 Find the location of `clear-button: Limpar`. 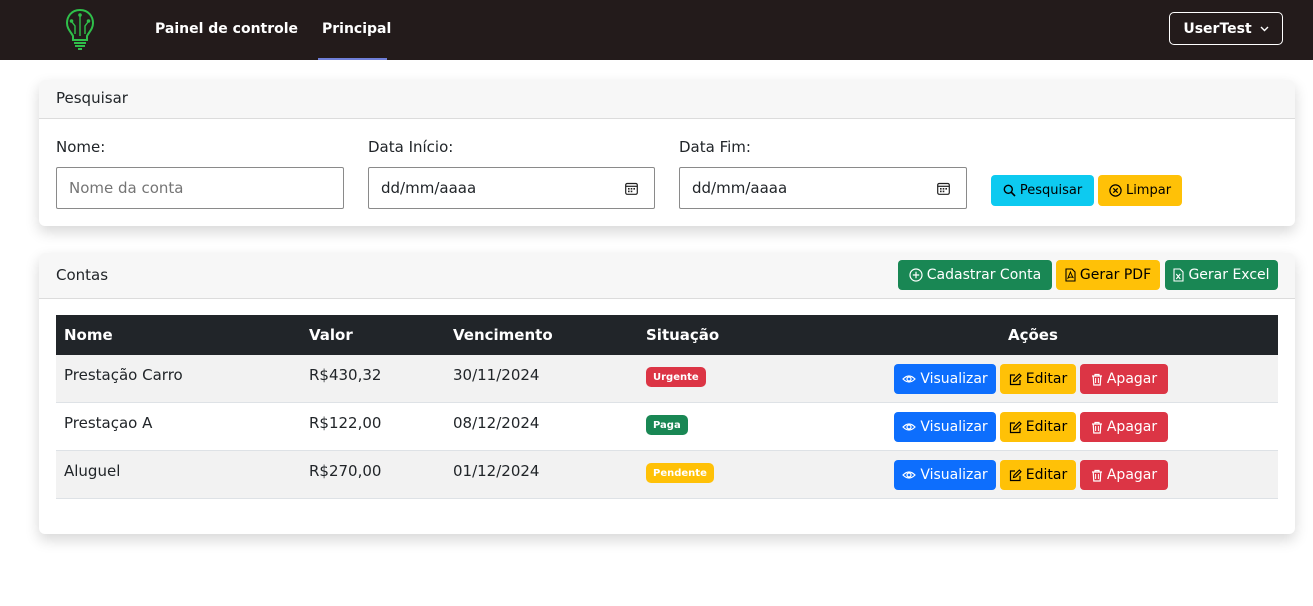

clear-button: Limpar is located at coordinates (1140, 190).